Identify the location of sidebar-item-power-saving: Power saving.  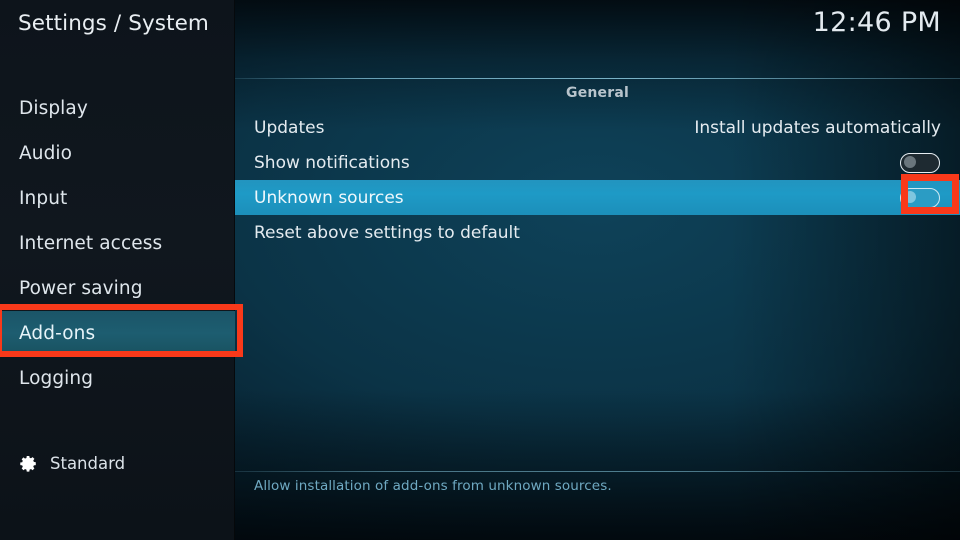
(117, 288).